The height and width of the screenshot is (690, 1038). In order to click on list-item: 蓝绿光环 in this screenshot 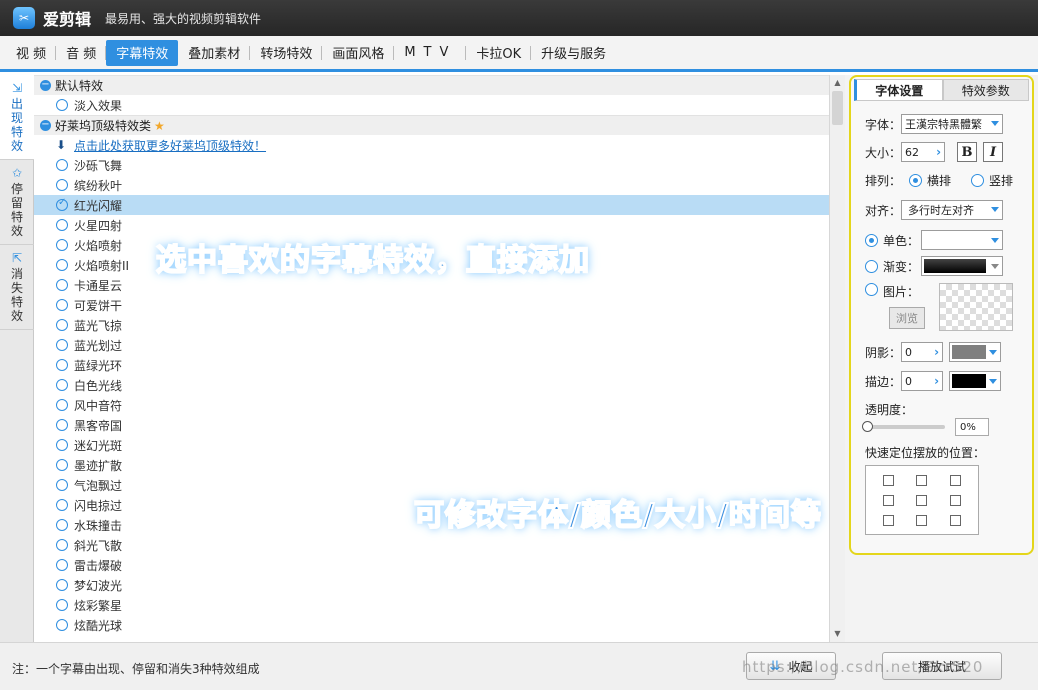, I will do `click(431, 365)`.